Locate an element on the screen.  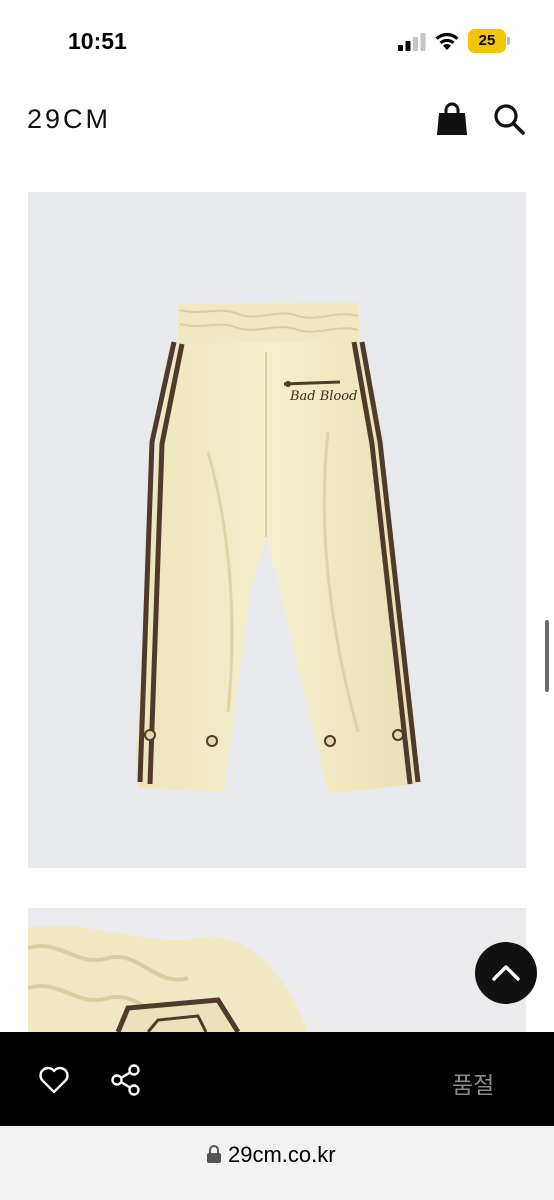
battery-icon: 25 is located at coordinates (489, 41).